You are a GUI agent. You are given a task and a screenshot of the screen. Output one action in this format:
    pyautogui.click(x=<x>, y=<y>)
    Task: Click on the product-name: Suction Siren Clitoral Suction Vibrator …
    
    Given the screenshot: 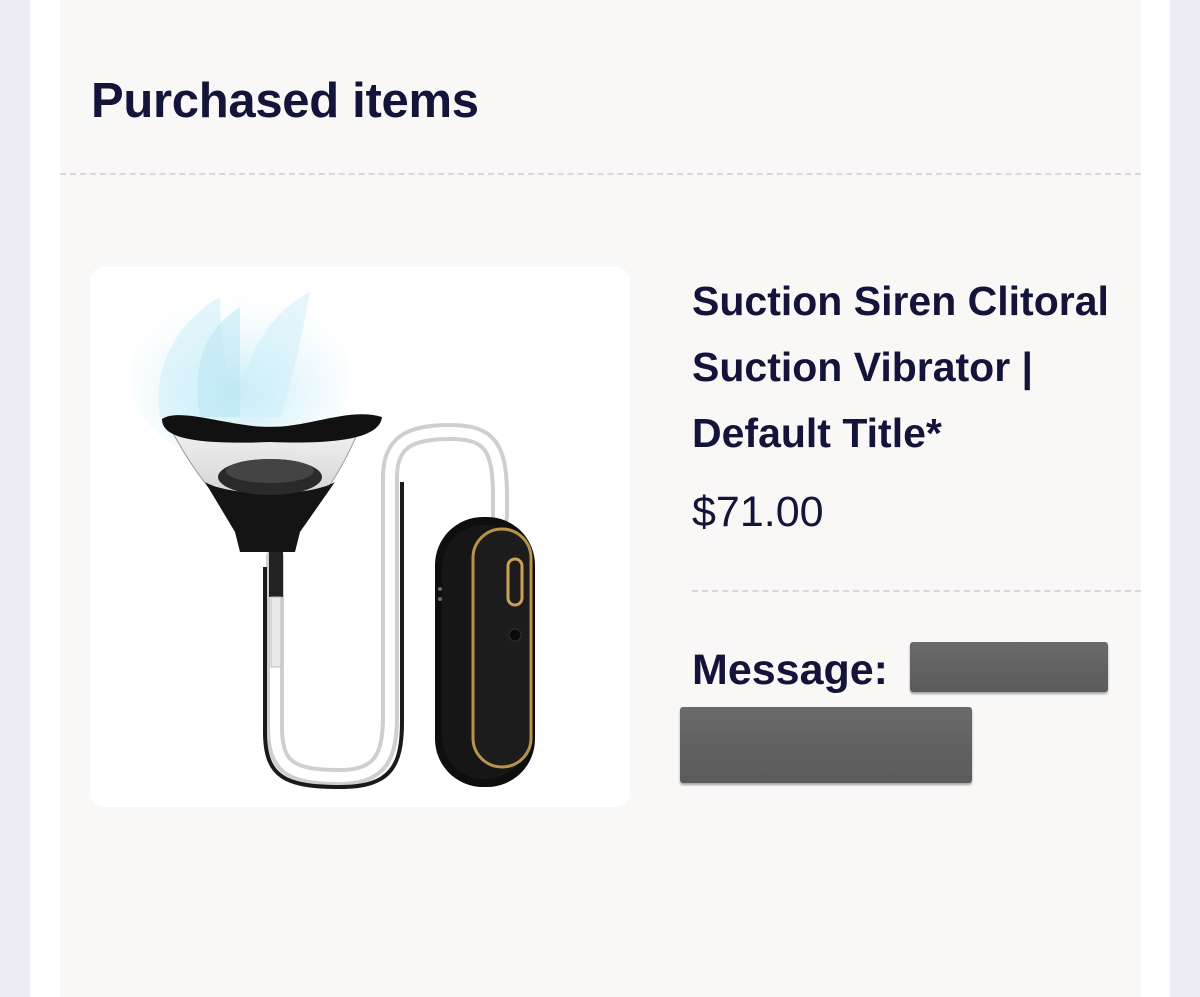 What is the action you would take?
    pyautogui.click(x=927, y=367)
    